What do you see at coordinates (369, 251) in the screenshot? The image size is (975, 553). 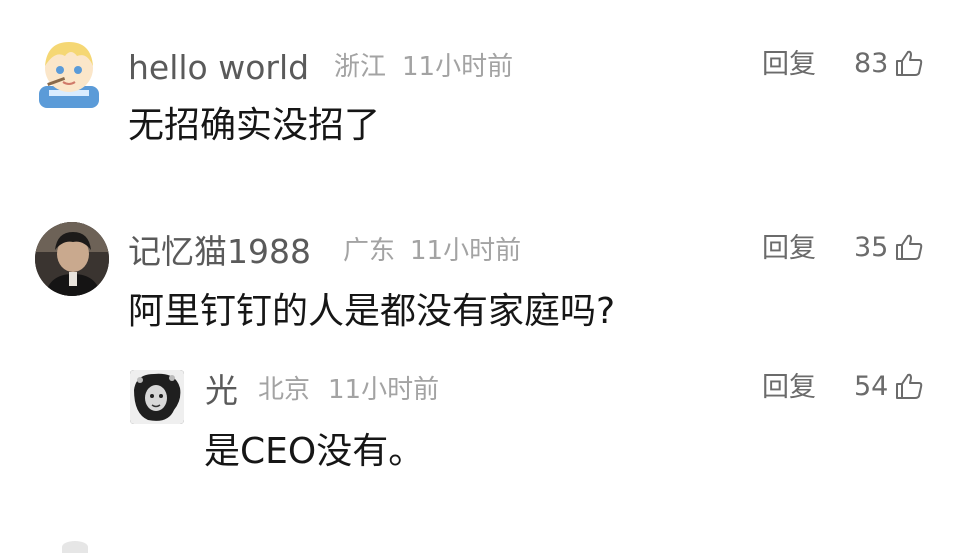 I see `location: 广东` at bounding box center [369, 251].